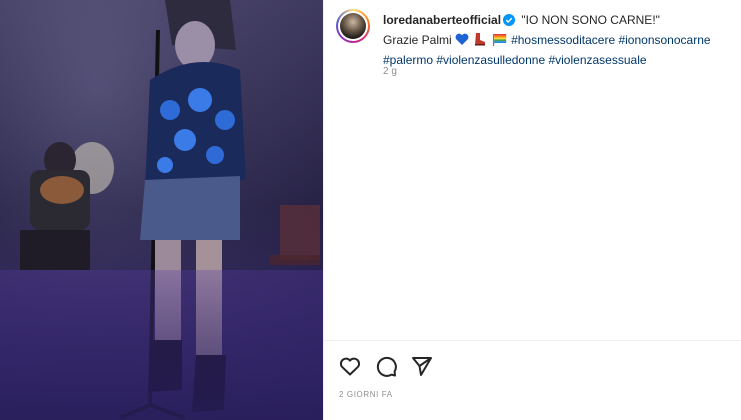  Describe the element at coordinates (499, 42) in the screenshot. I see `rainbow-flag-emoji` at that location.